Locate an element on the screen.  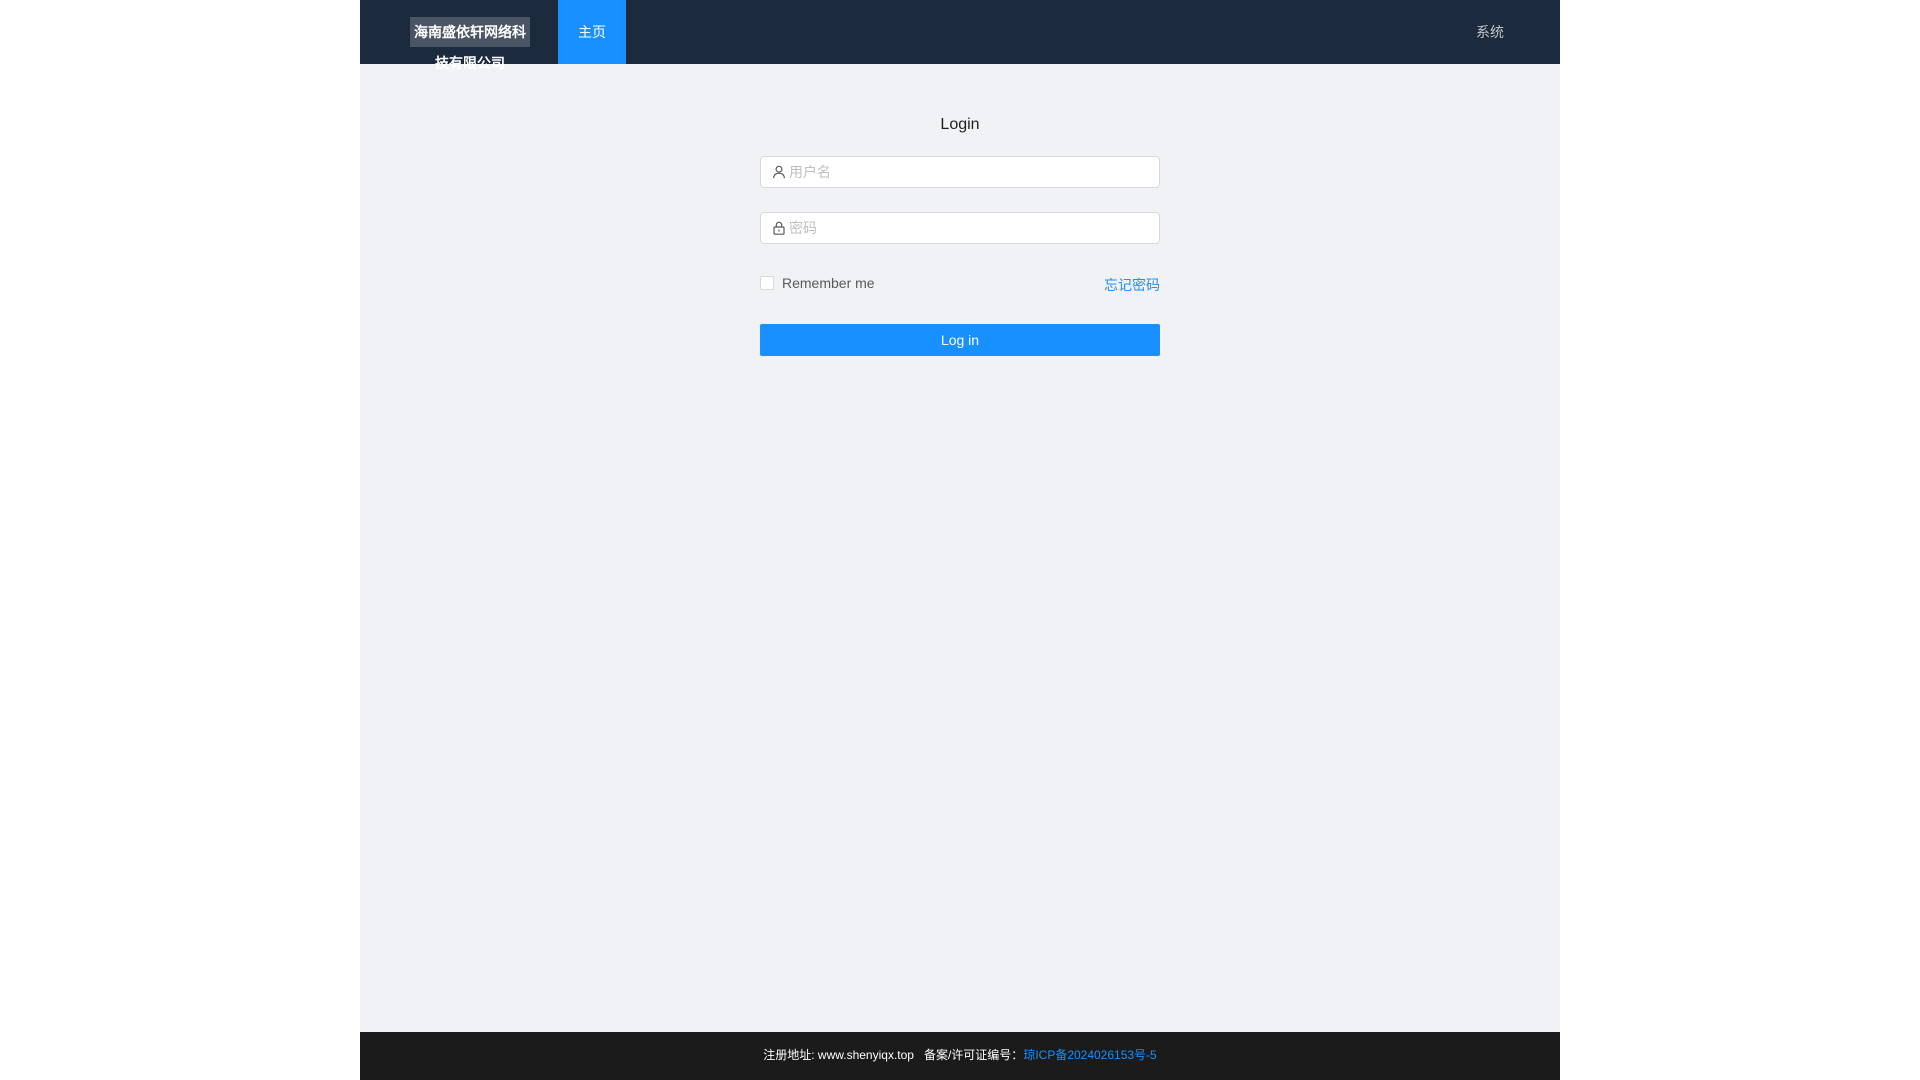
forgot-password-link: 忘记密码 is located at coordinates (1132, 285).